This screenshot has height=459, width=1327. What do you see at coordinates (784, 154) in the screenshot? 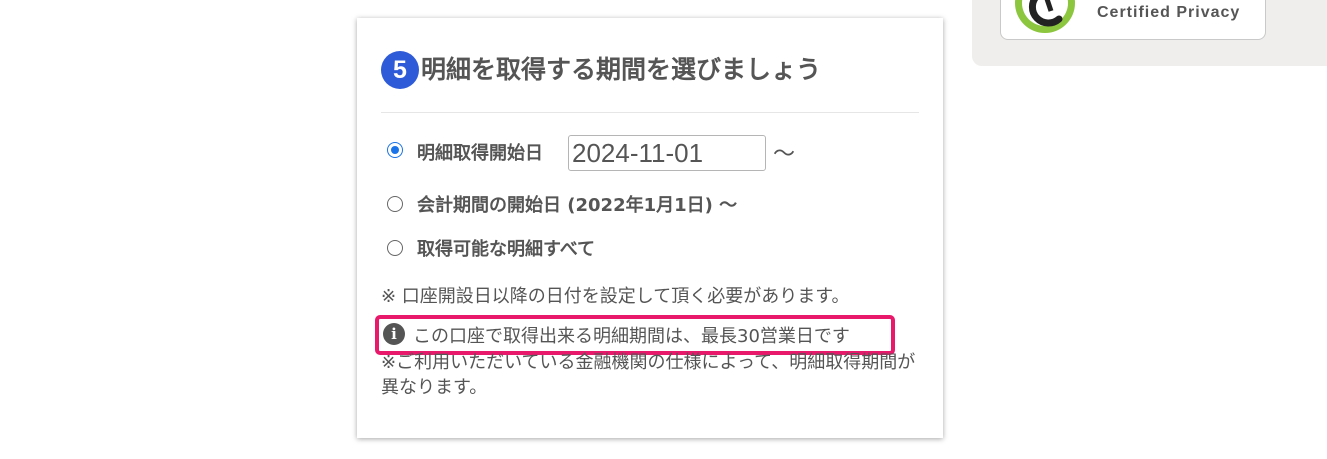
I see `range-tilde: 〜` at bounding box center [784, 154].